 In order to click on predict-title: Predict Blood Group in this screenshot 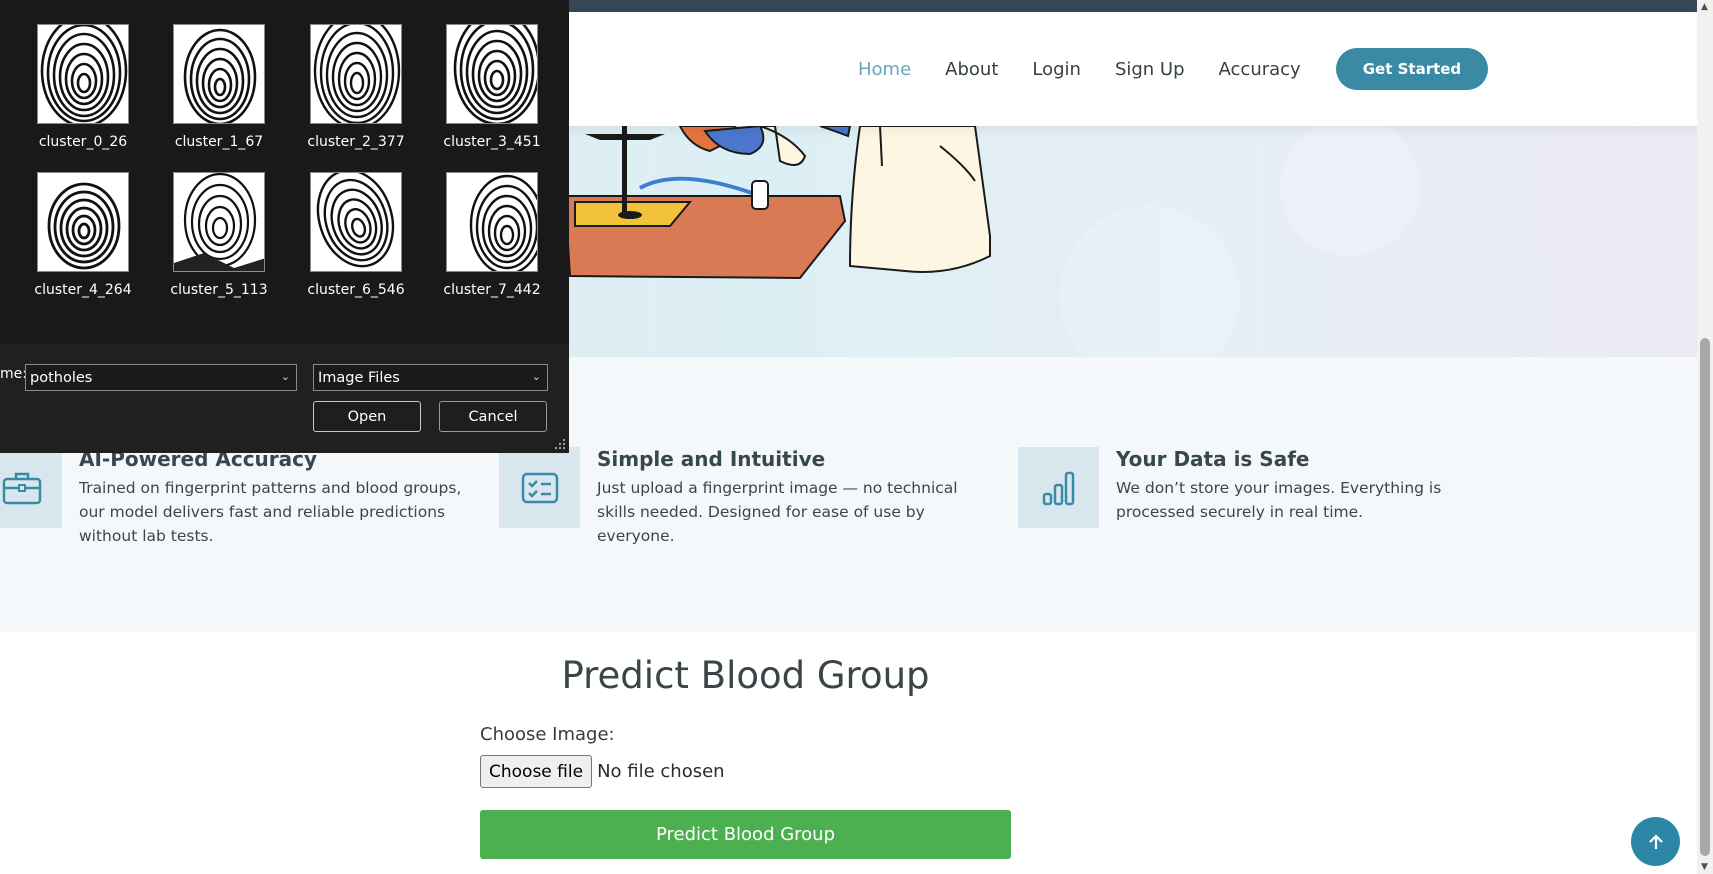, I will do `click(745, 675)`.